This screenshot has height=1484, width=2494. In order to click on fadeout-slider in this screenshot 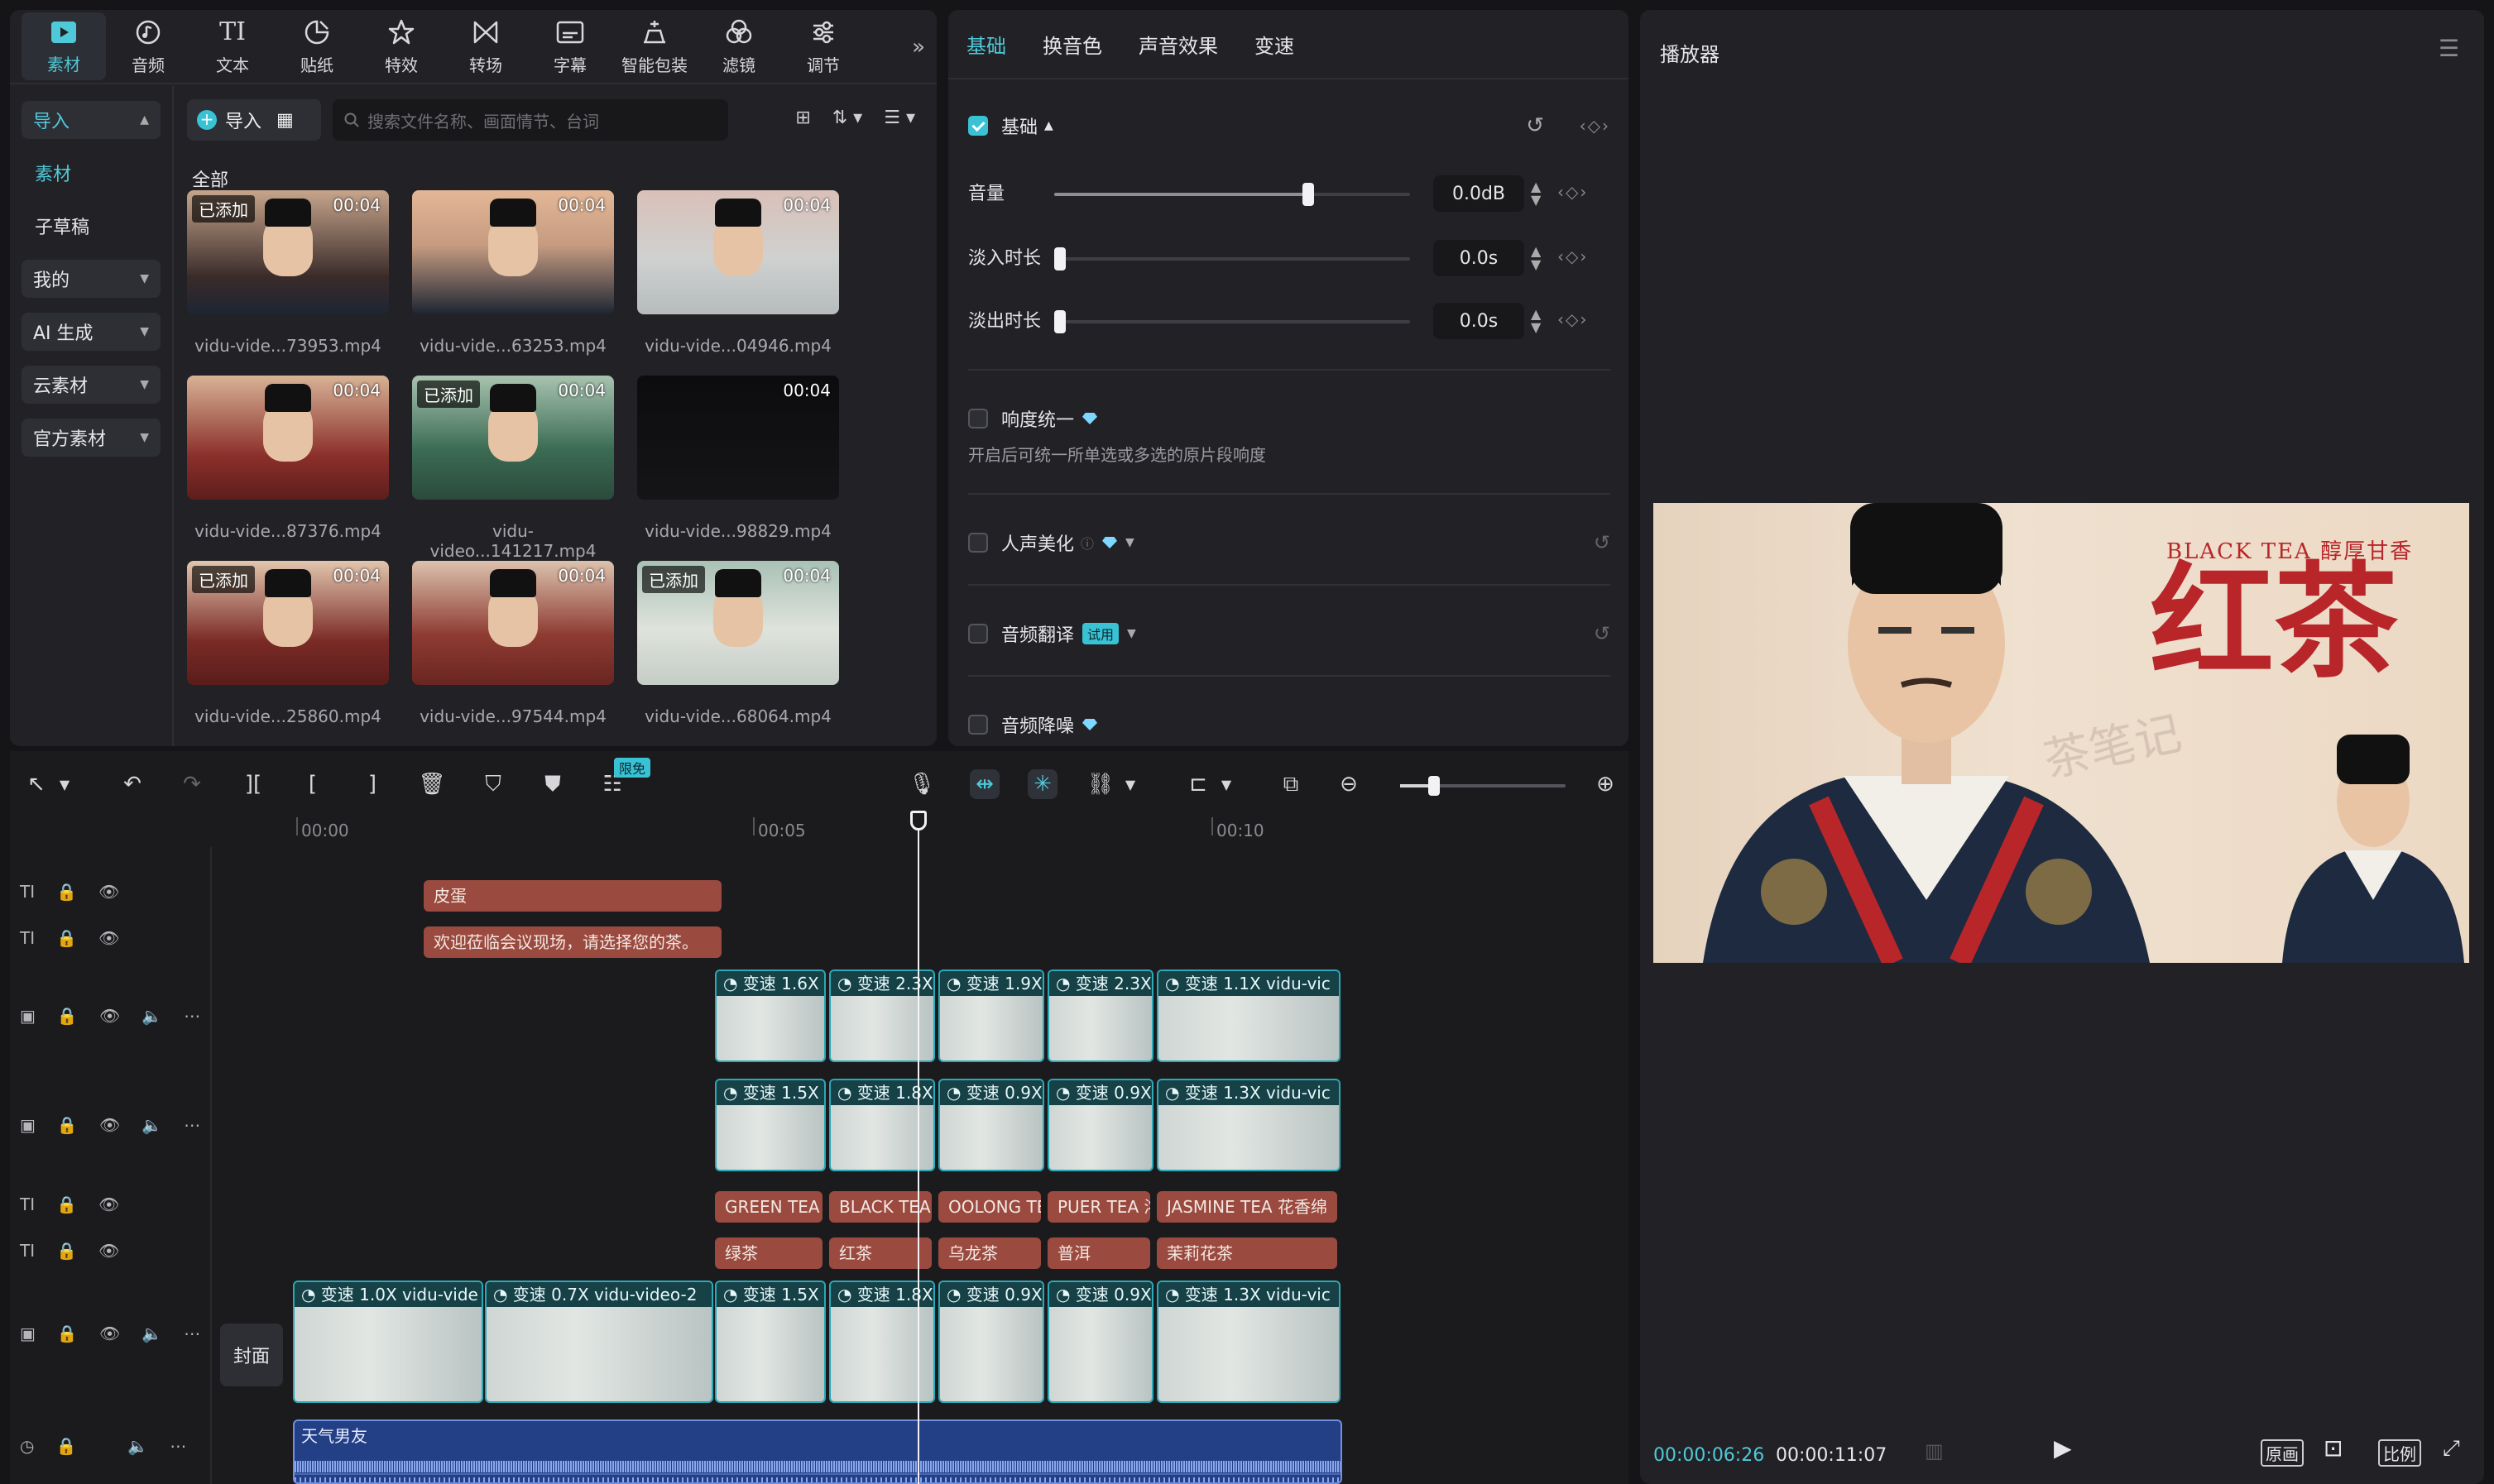, I will do `click(1232, 321)`.